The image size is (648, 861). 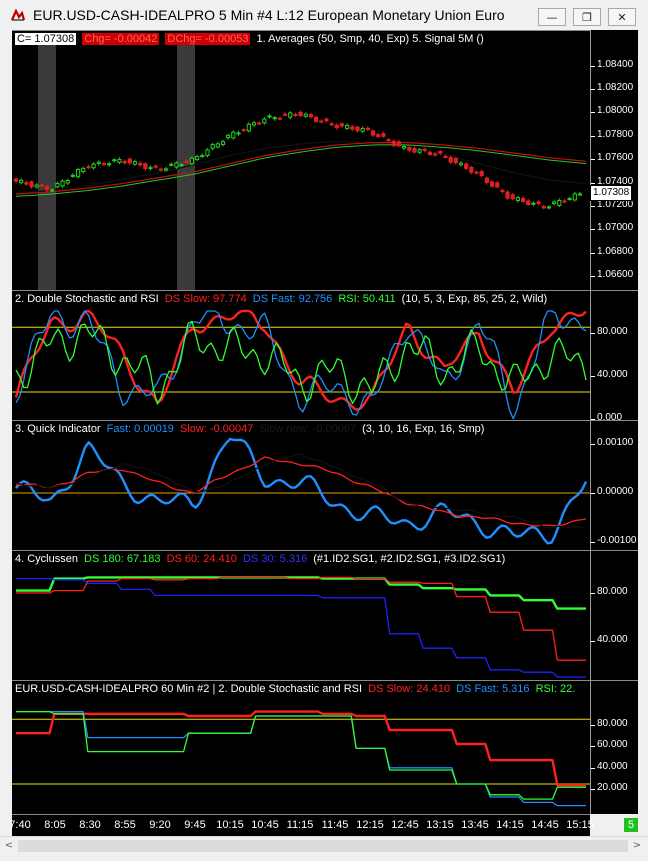 What do you see at coordinates (292, 299) in the screenshot?
I see `ds-fast-label: DS Fast: 92.756` at bounding box center [292, 299].